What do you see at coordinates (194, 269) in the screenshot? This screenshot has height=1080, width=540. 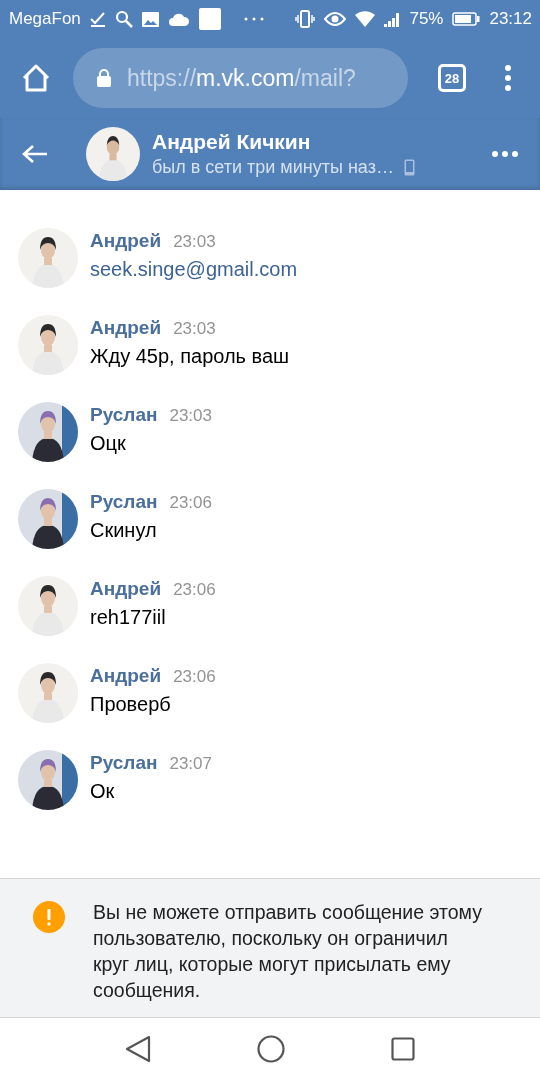 I see `email-link: seek.singe@gmail.com` at bounding box center [194, 269].